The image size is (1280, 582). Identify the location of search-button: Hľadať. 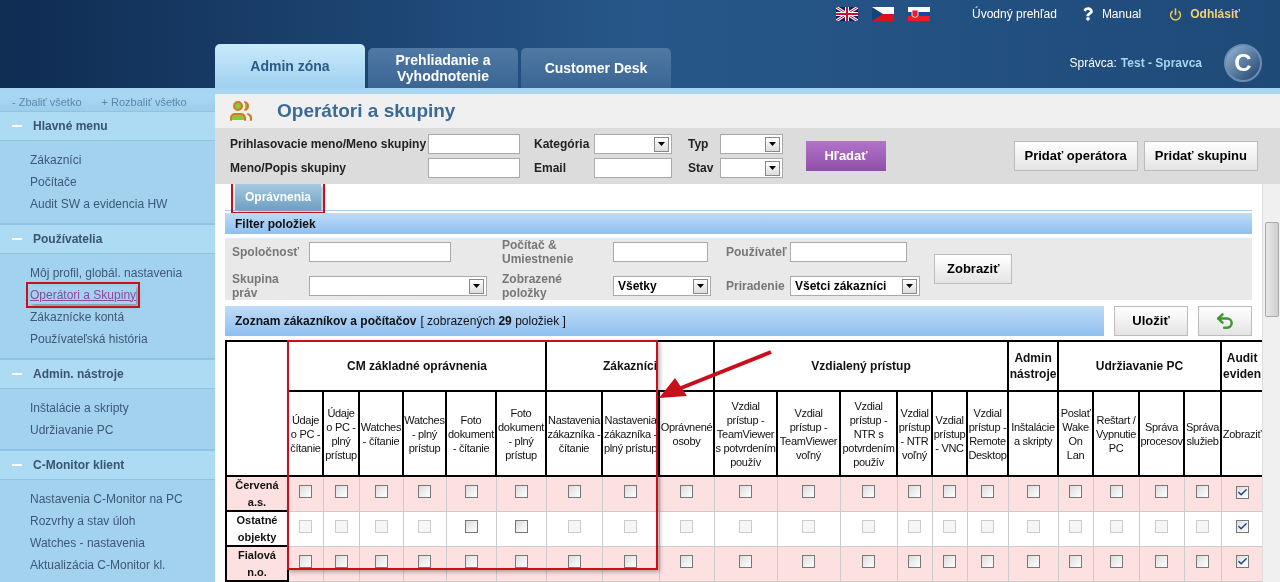
(846, 156).